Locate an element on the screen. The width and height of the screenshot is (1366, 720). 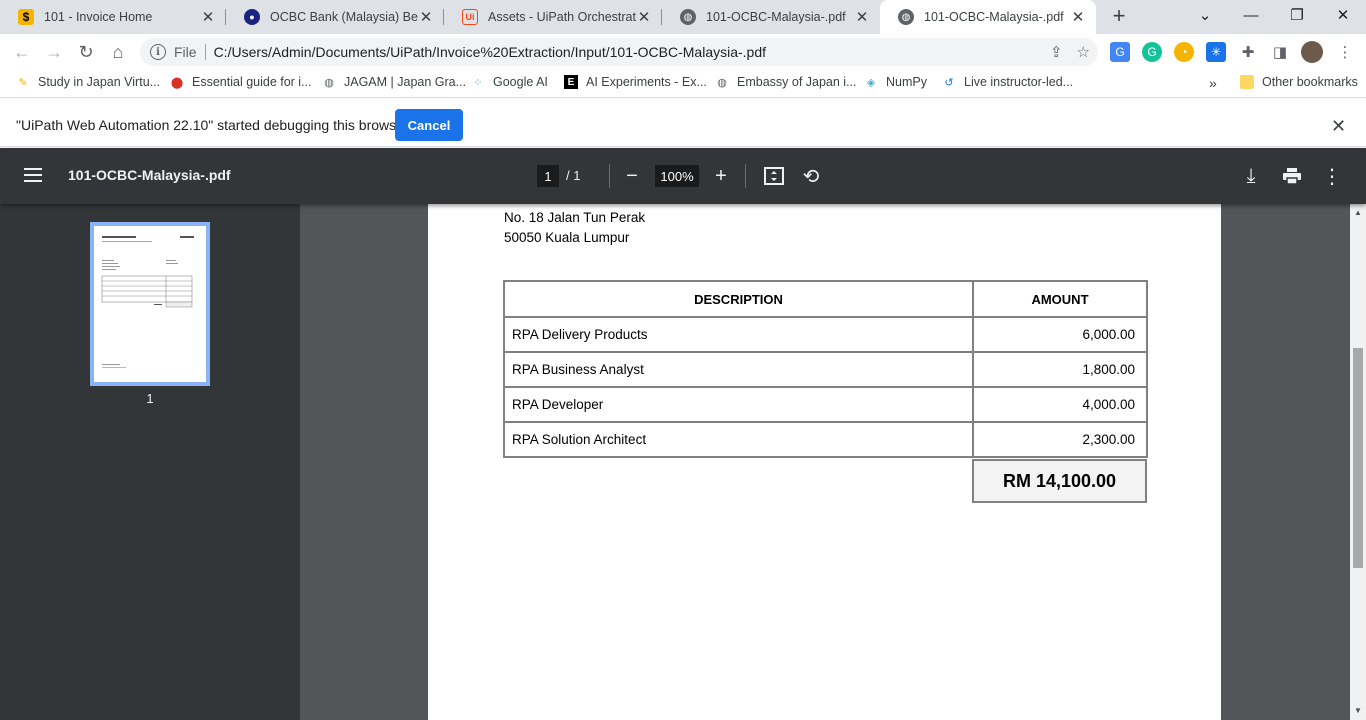
other-bookmarks-folder: Other bookmarks is located at coordinates (1299, 82).